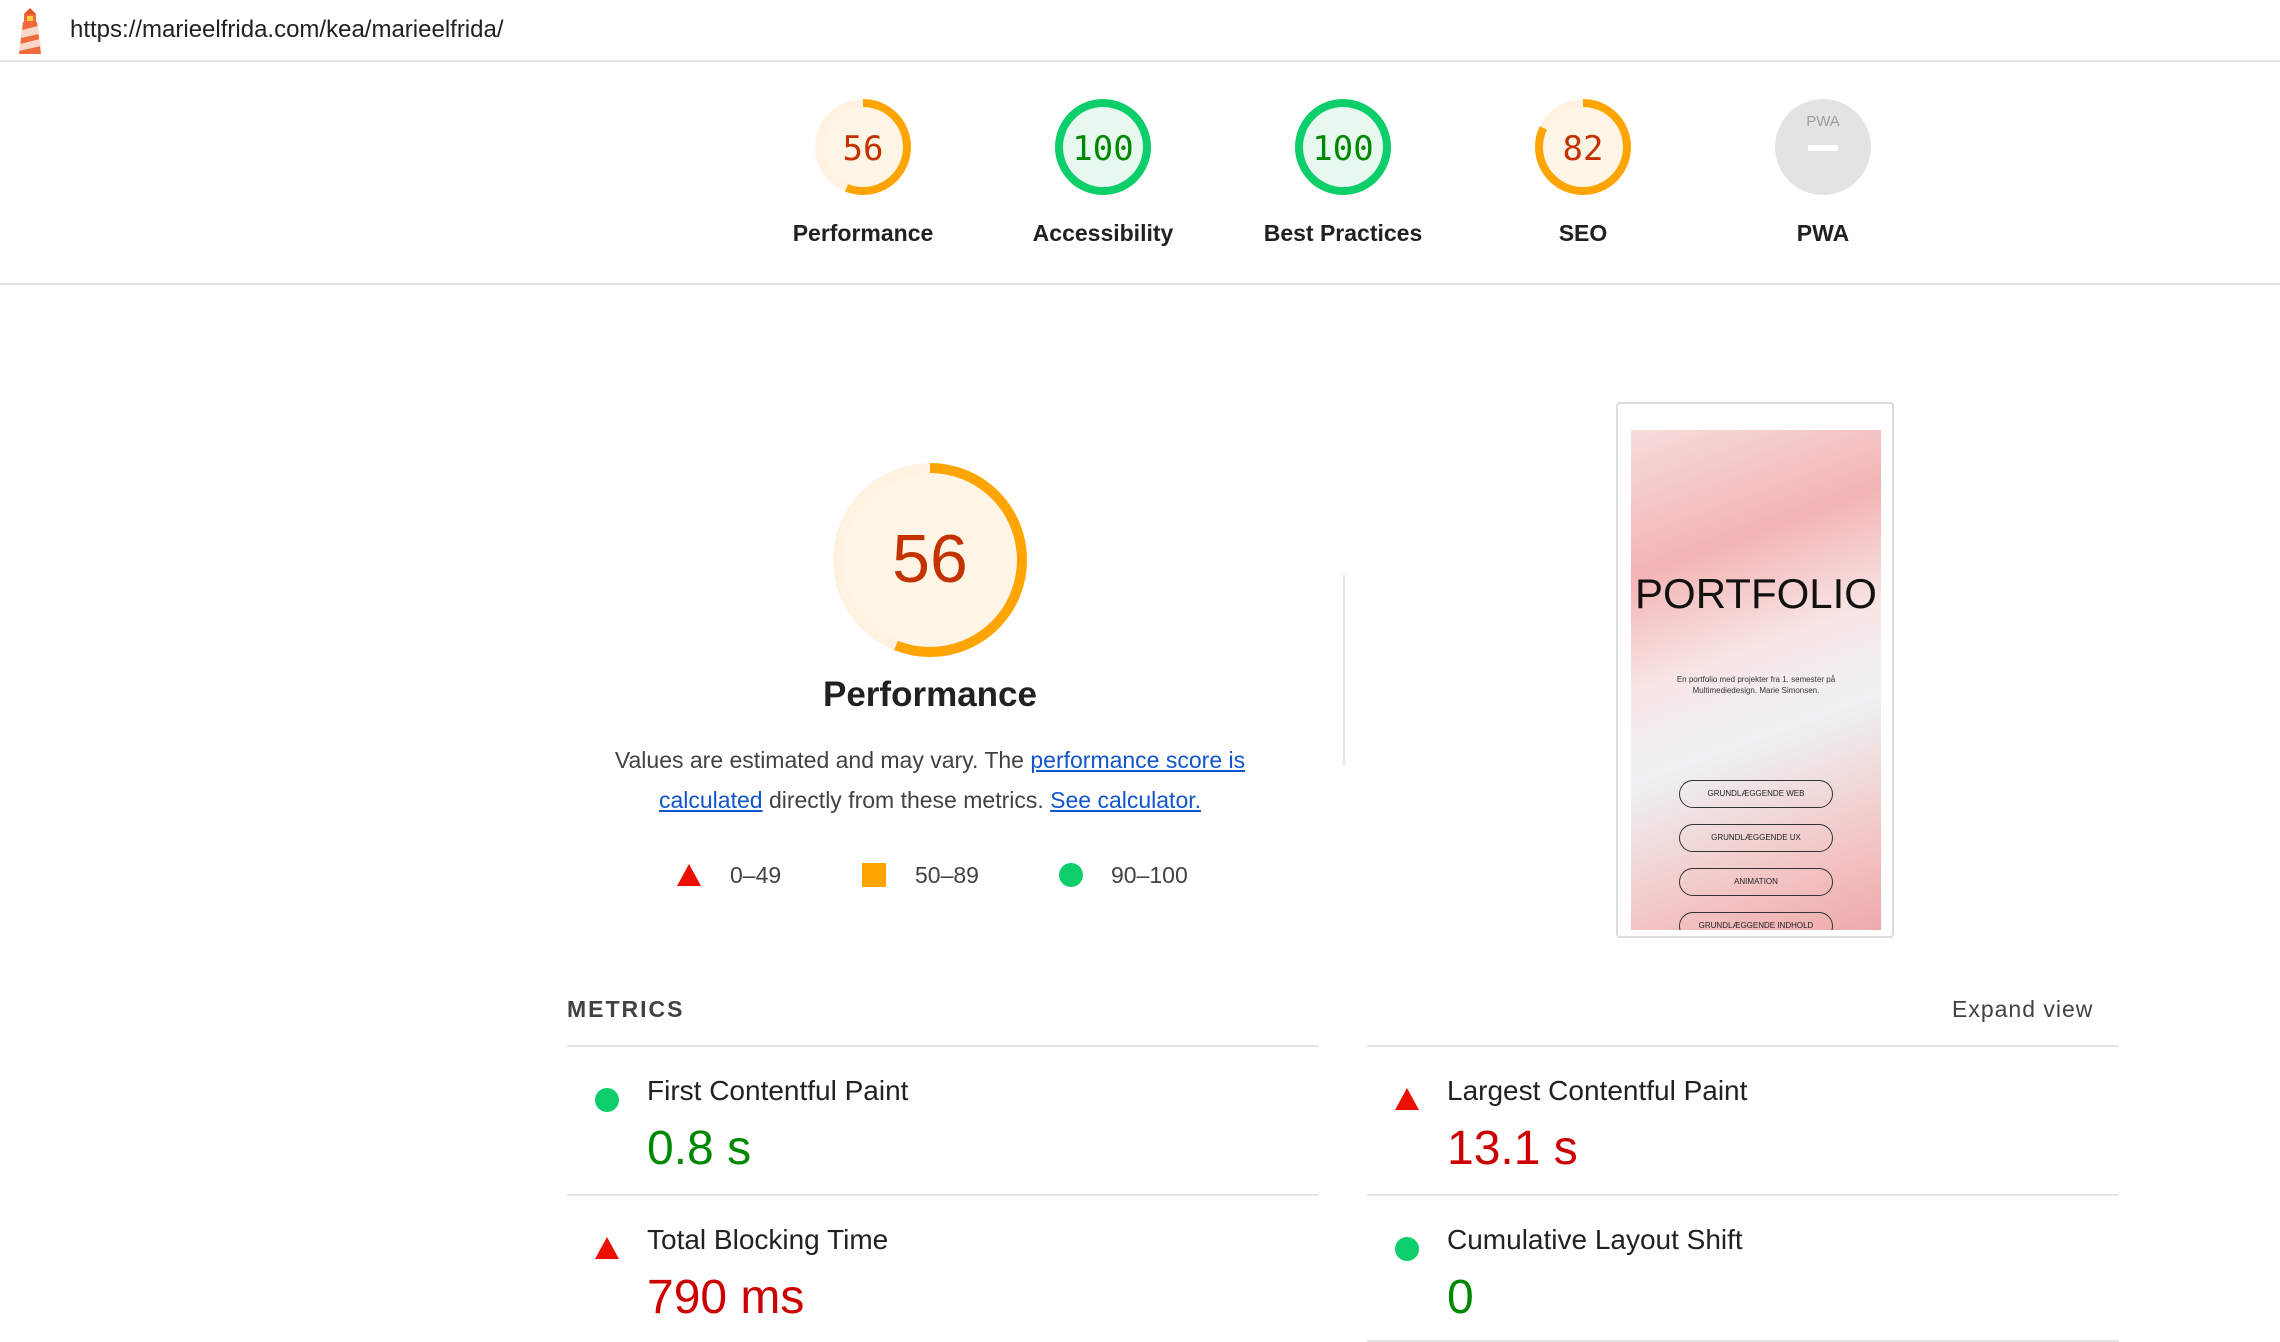 Image resolution: width=2280 pixels, height=1342 pixels. What do you see at coordinates (768, 1239) in the screenshot?
I see `metric-title: Total Blocking Time` at bounding box center [768, 1239].